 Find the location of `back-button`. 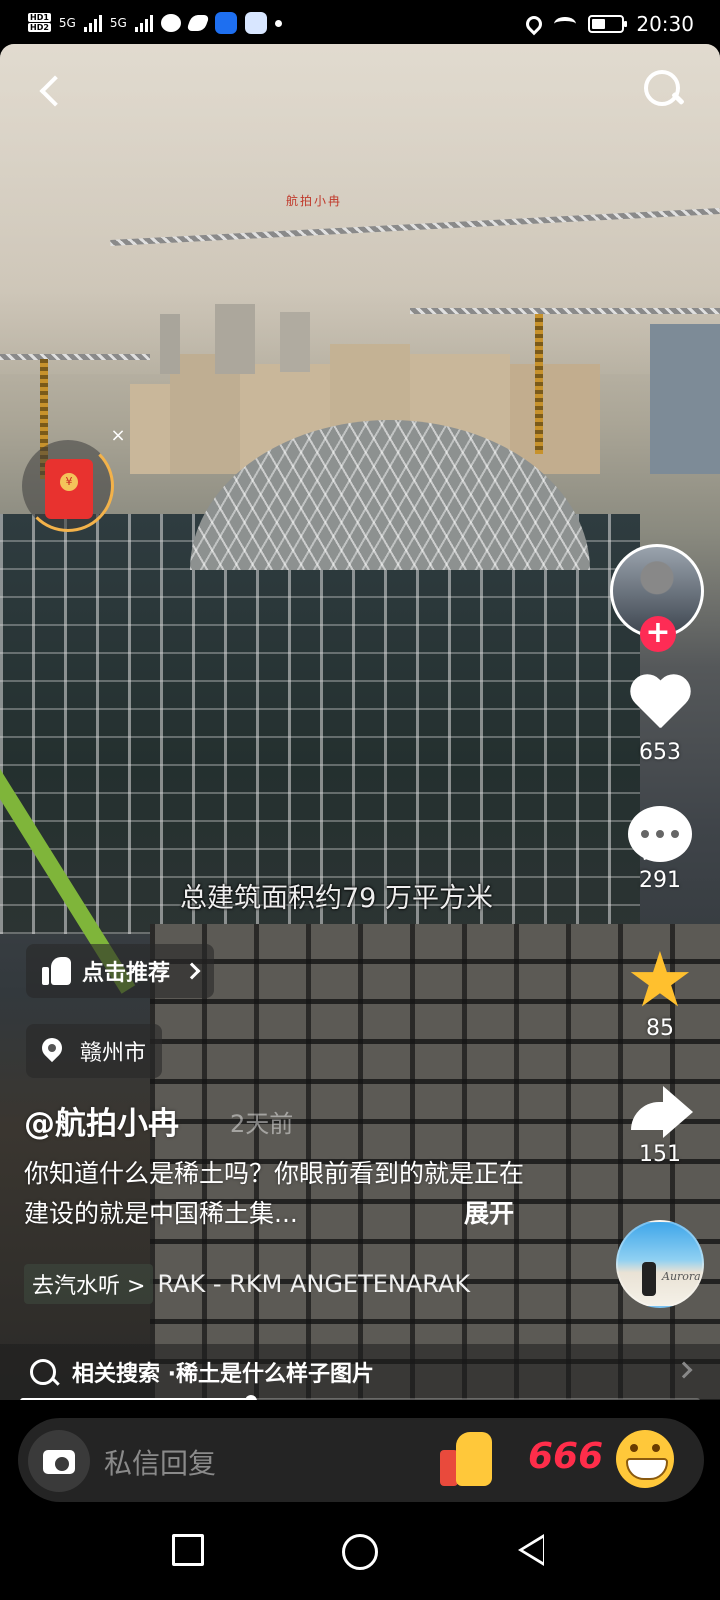

back-button is located at coordinates (50, 88).